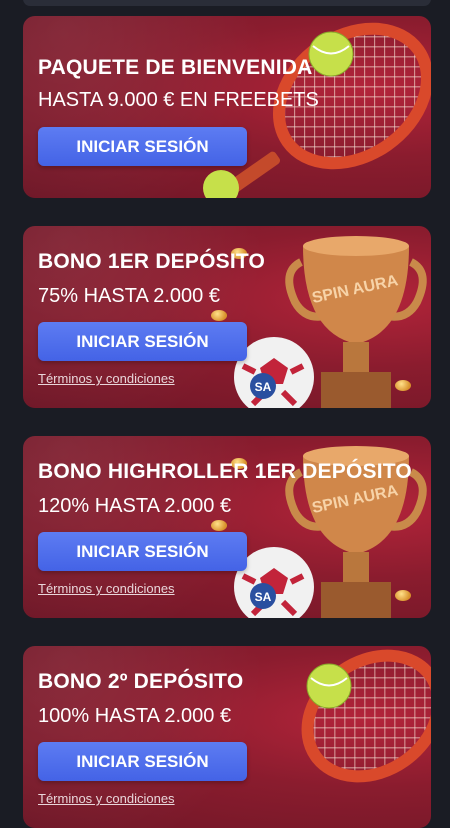  I want to click on tennis-racket-icon, so click(342, 737).